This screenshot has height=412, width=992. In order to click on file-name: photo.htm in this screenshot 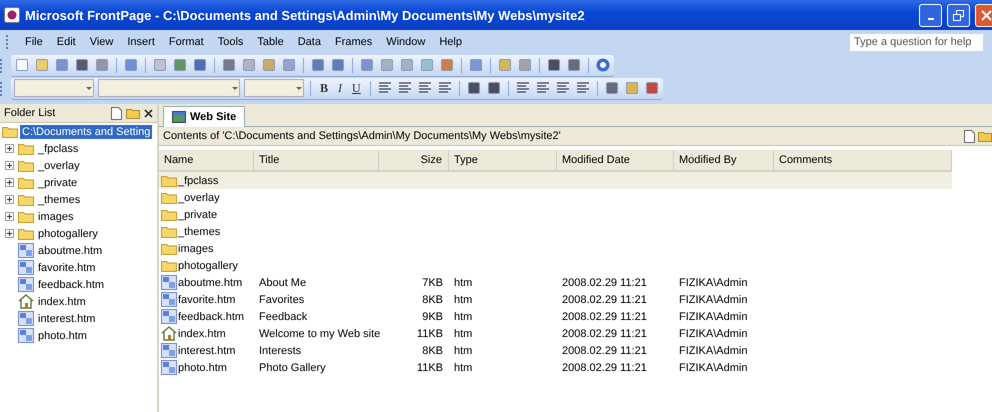, I will do `click(202, 368)`.